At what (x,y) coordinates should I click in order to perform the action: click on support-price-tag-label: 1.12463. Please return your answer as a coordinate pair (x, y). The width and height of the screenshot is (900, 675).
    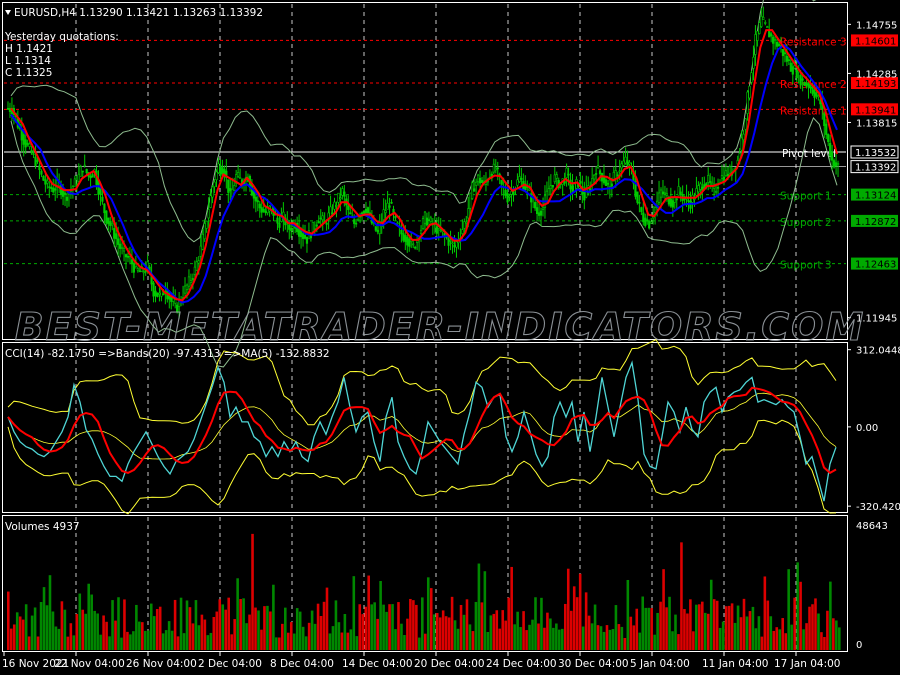
    Looking at the image, I should click on (875, 265).